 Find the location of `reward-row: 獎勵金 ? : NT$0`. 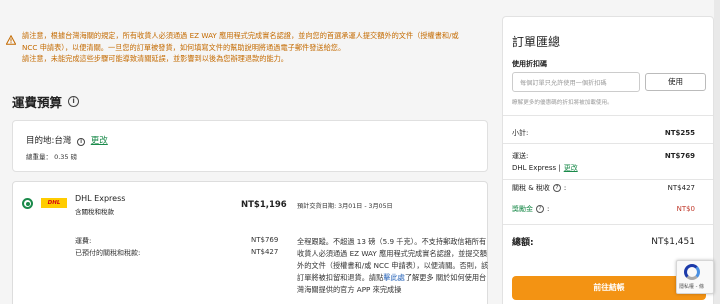

reward-row: 獎勵金 ? : NT$0 is located at coordinates (603, 209).